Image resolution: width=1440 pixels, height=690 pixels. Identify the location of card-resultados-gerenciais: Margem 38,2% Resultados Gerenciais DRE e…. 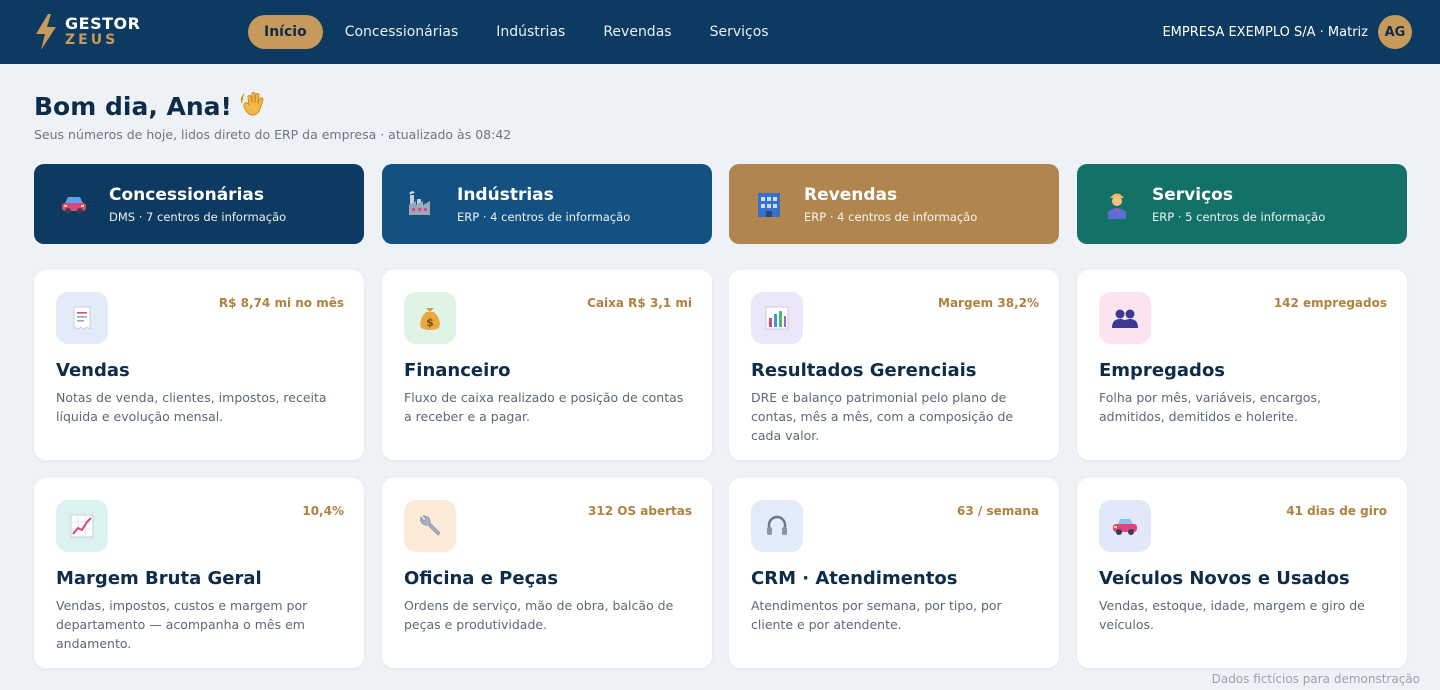
(894, 365).